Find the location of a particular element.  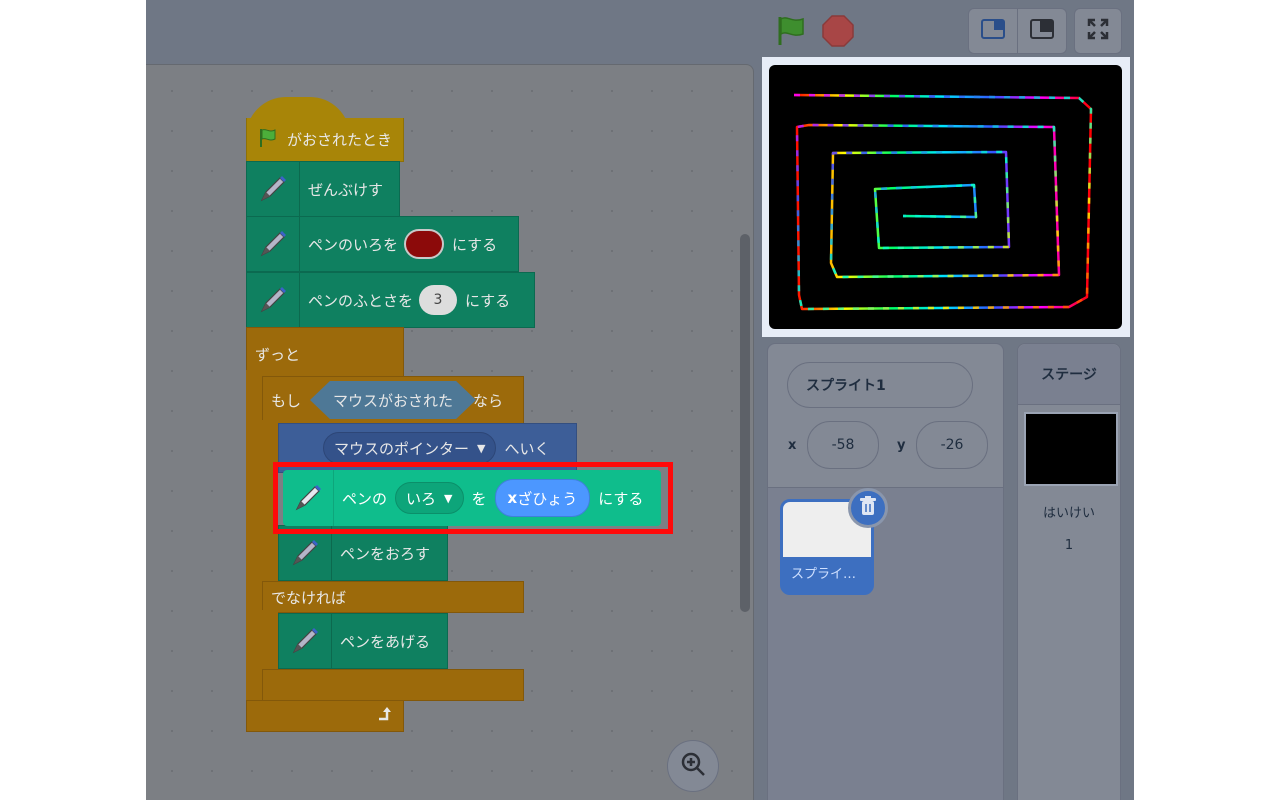

mouse-down-condition: マウスがおされた is located at coordinates (393, 400).